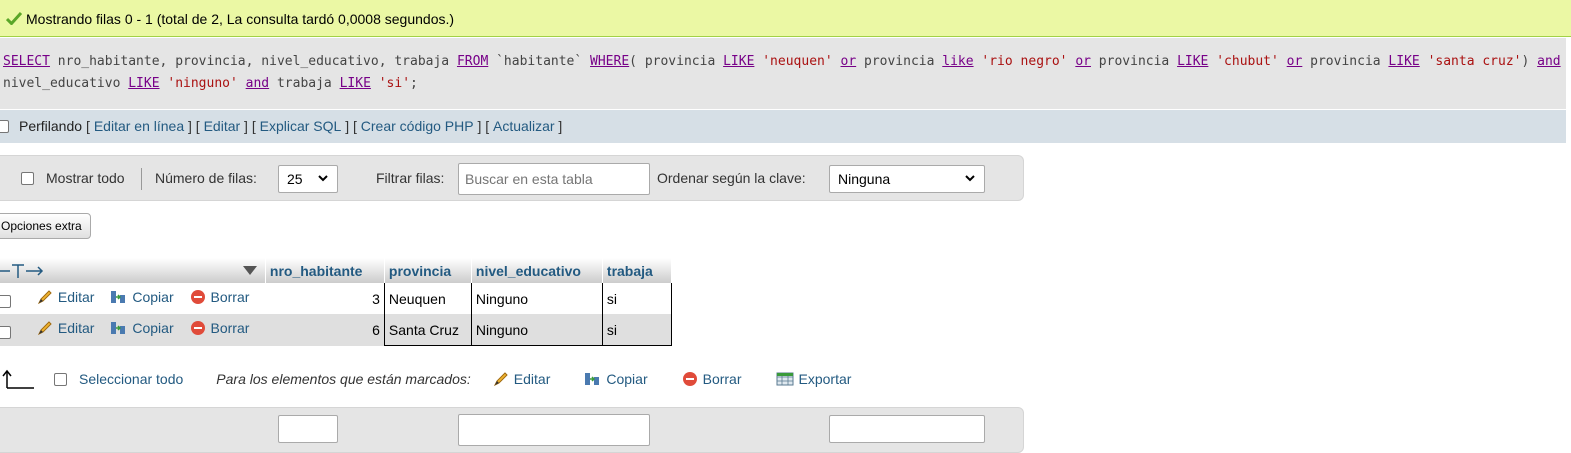  I want to click on profiling-checkbox, so click(4, 126).